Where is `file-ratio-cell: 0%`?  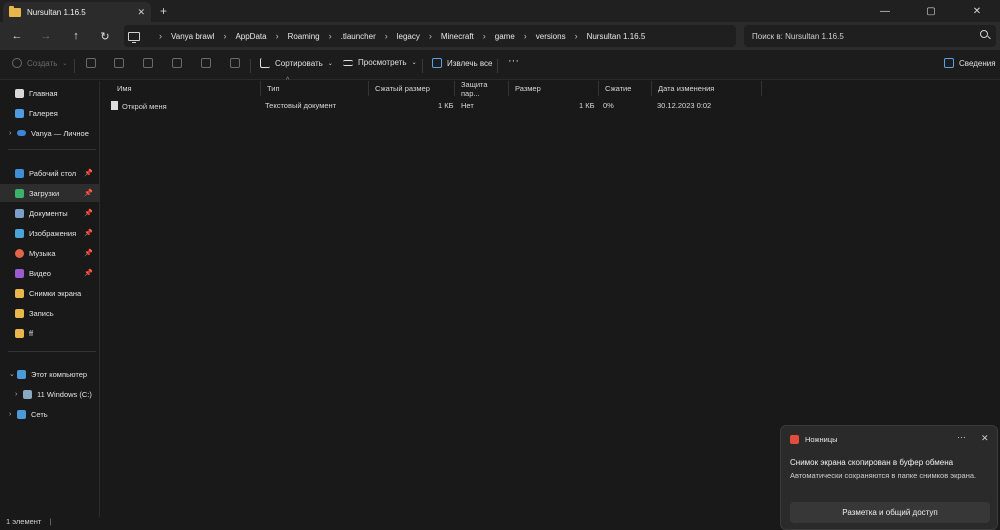
file-ratio-cell: 0% is located at coordinates (608, 105).